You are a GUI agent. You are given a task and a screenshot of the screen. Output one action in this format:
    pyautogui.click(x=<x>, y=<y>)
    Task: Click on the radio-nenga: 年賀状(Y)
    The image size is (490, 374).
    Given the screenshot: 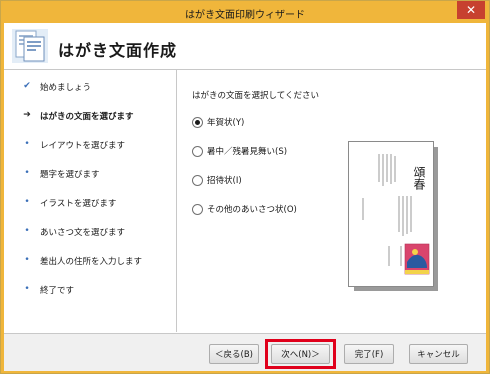 What is the action you would take?
    pyautogui.click(x=218, y=123)
    